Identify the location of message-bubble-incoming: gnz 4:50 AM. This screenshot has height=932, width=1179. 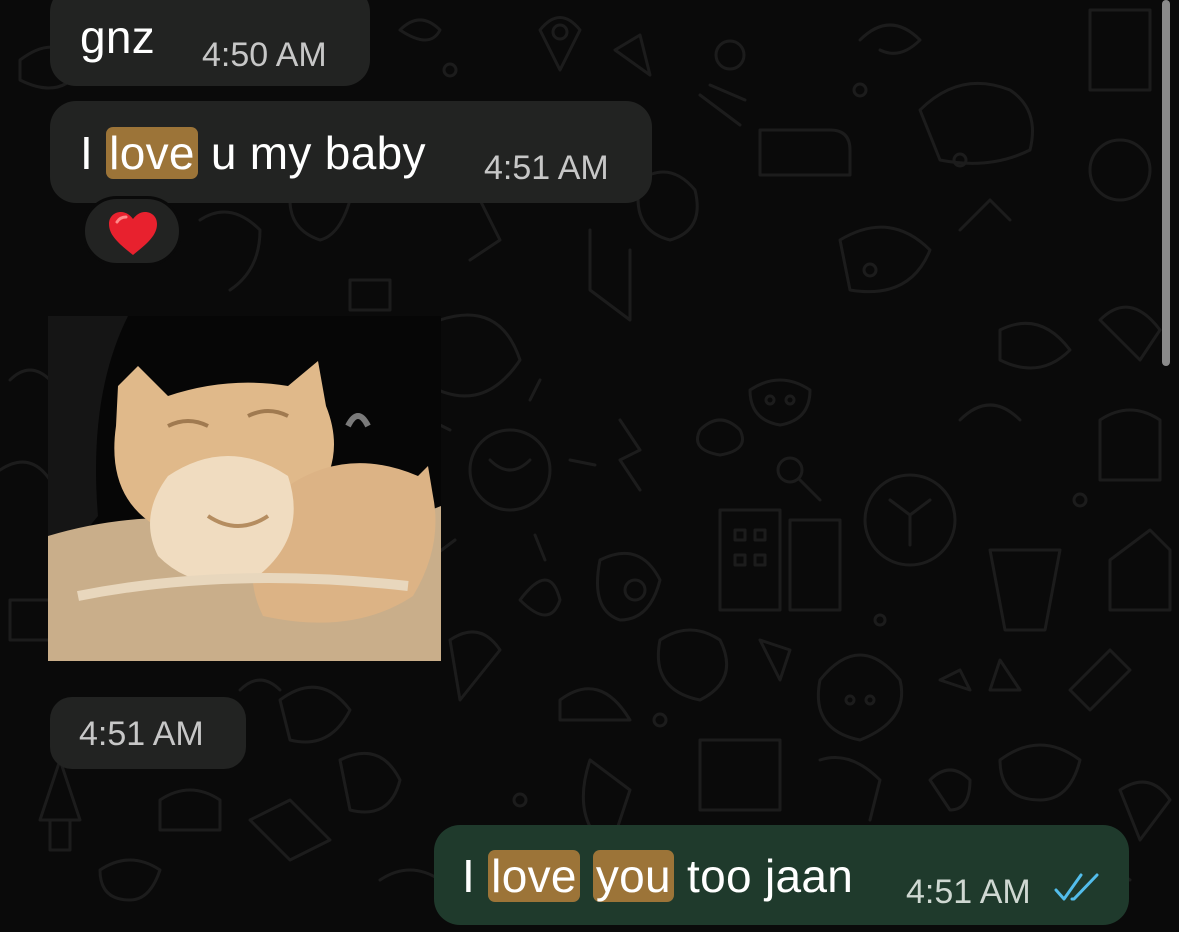
(210, 43).